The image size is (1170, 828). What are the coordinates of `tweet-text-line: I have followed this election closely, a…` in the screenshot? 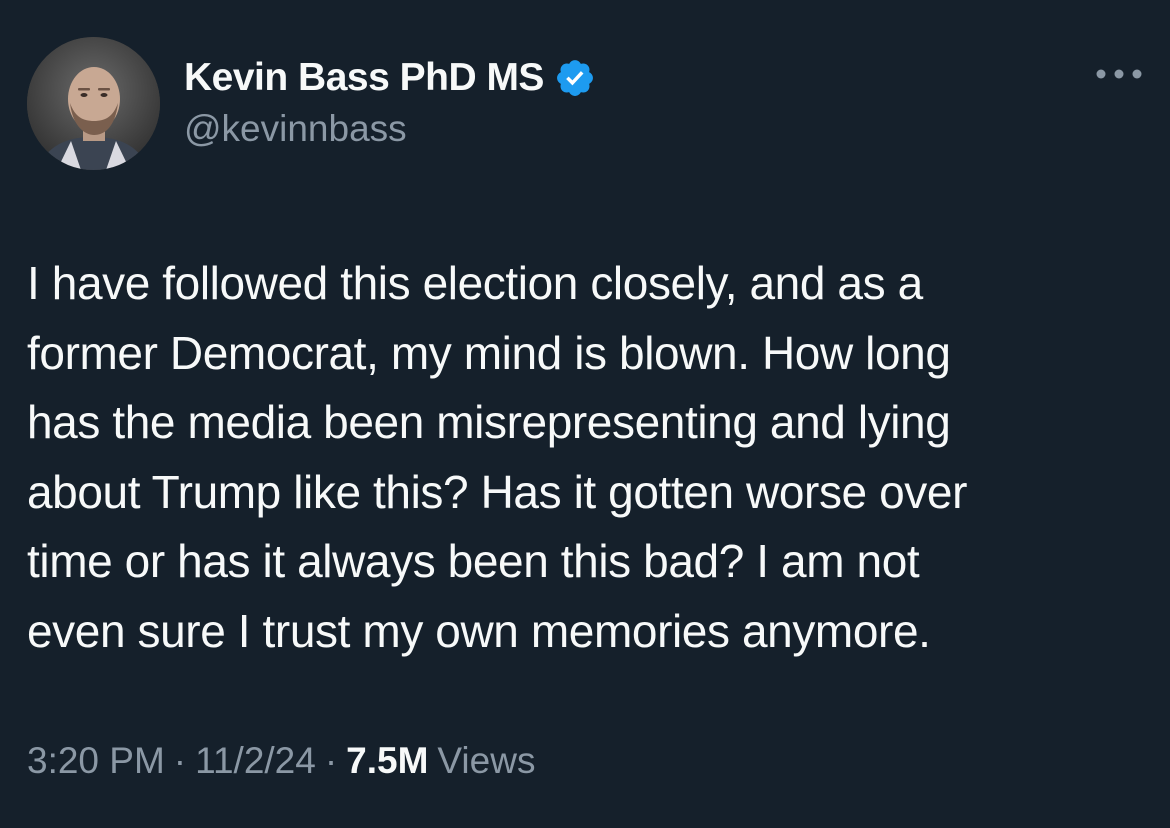 It's located at (475, 283).